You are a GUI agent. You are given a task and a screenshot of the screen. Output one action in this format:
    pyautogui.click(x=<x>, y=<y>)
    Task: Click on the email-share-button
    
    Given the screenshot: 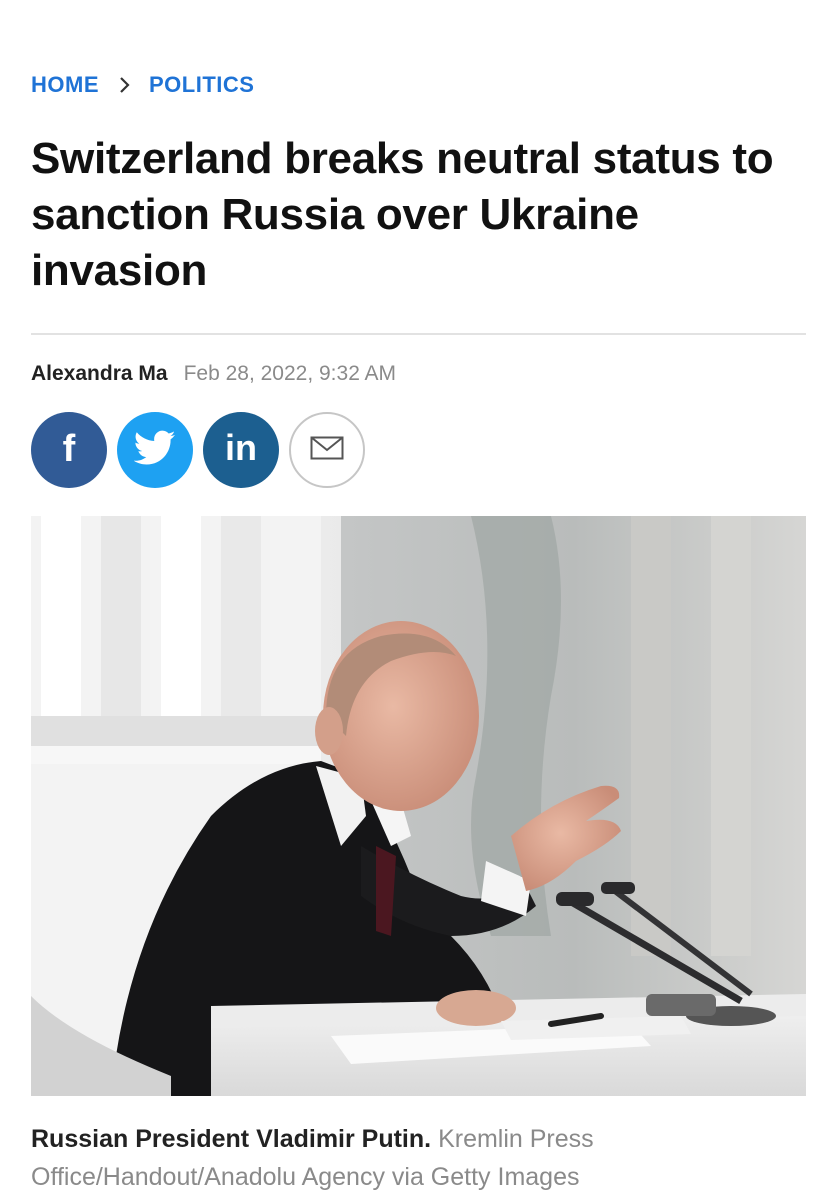 What is the action you would take?
    pyautogui.click(x=327, y=450)
    